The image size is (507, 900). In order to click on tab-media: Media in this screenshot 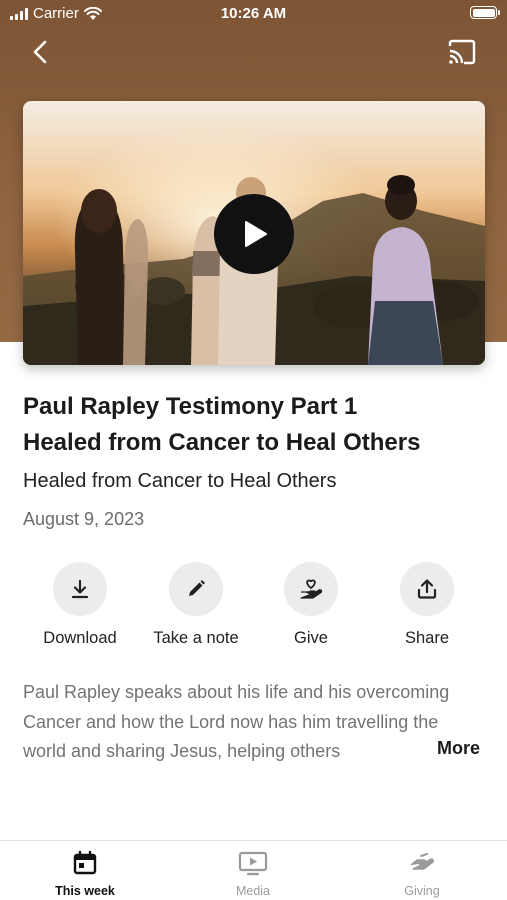, I will do `click(253, 873)`.